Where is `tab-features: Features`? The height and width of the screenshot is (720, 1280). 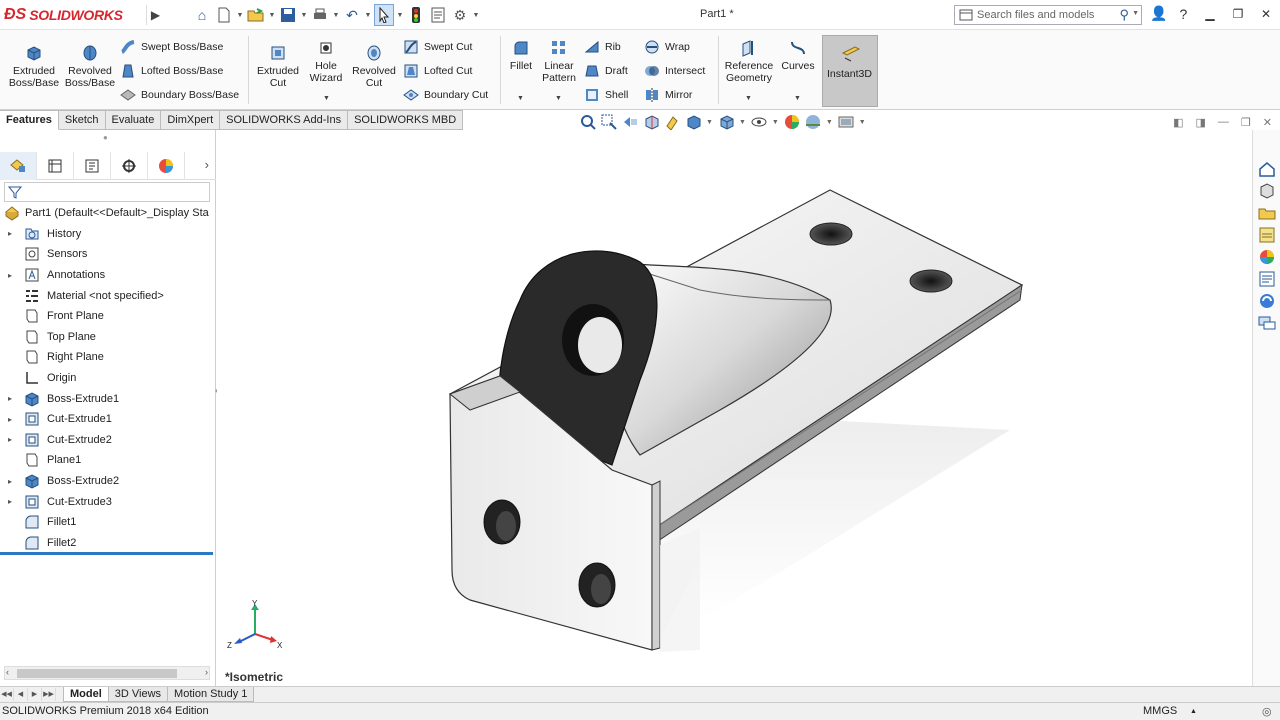 tab-features: Features is located at coordinates (29, 120).